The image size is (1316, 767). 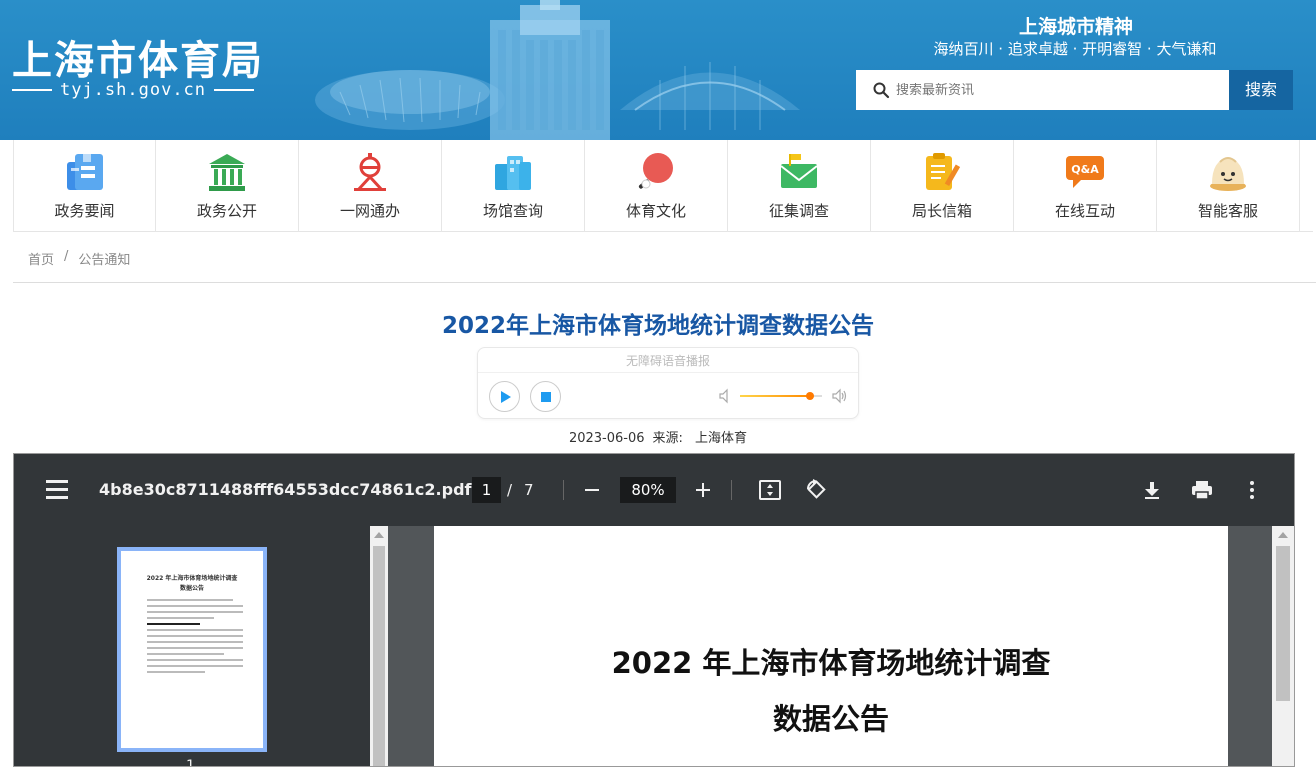 I want to click on breadcrumb: 首页 / 公告通知, so click(x=79, y=258).